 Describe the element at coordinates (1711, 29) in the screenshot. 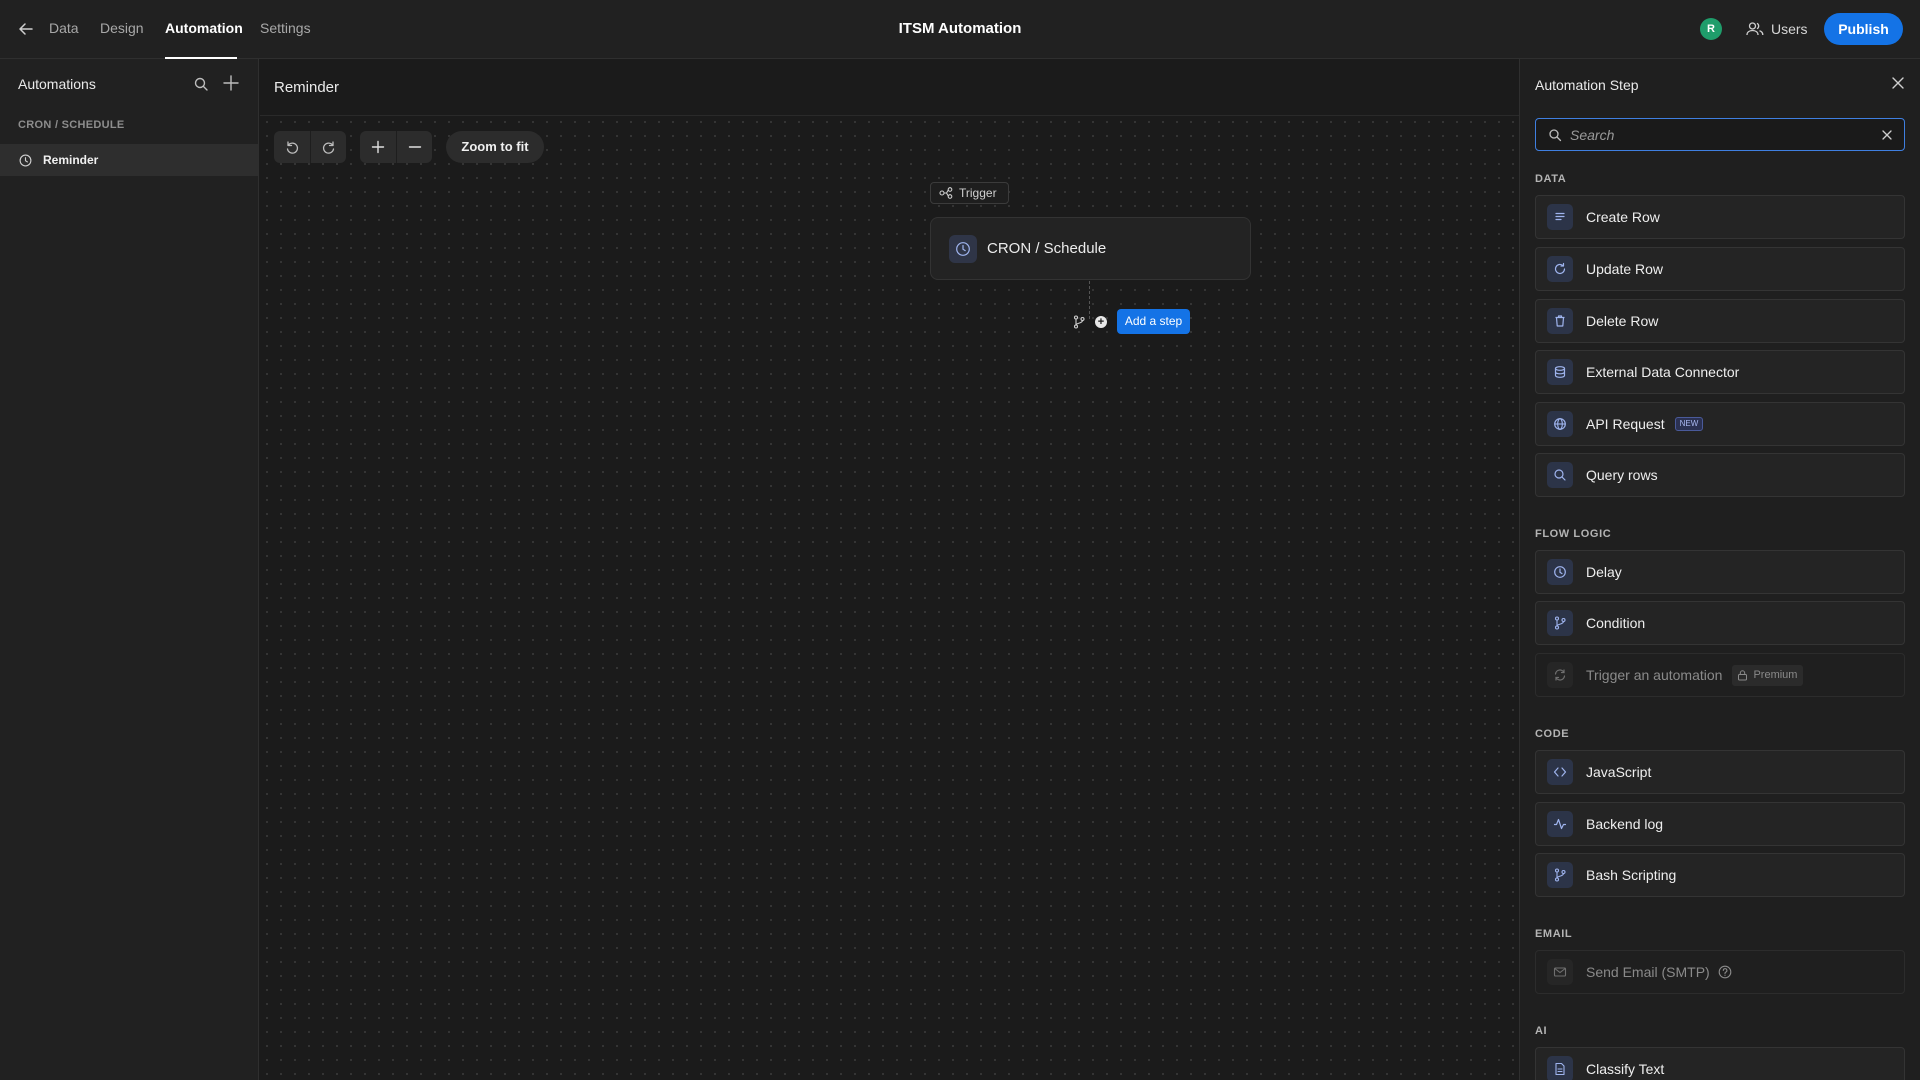

I see `avatar: R` at that location.